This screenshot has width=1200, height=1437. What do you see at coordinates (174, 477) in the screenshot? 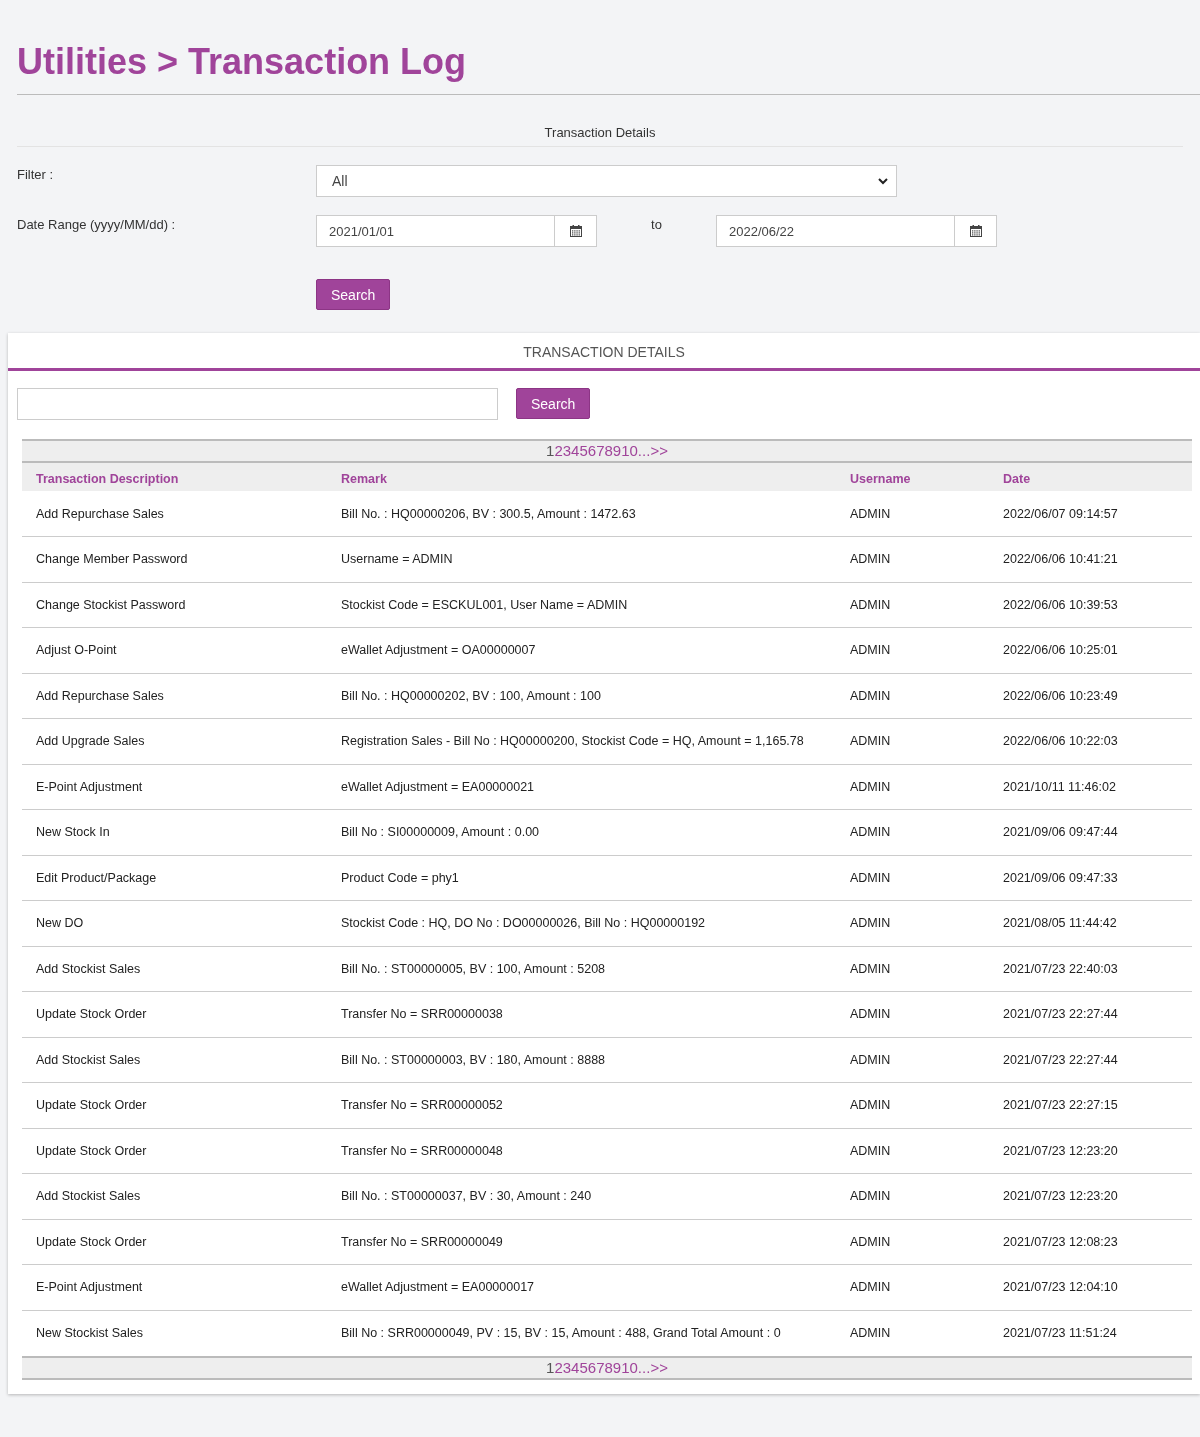
I see `column-header: Transaction Description` at bounding box center [174, 477].